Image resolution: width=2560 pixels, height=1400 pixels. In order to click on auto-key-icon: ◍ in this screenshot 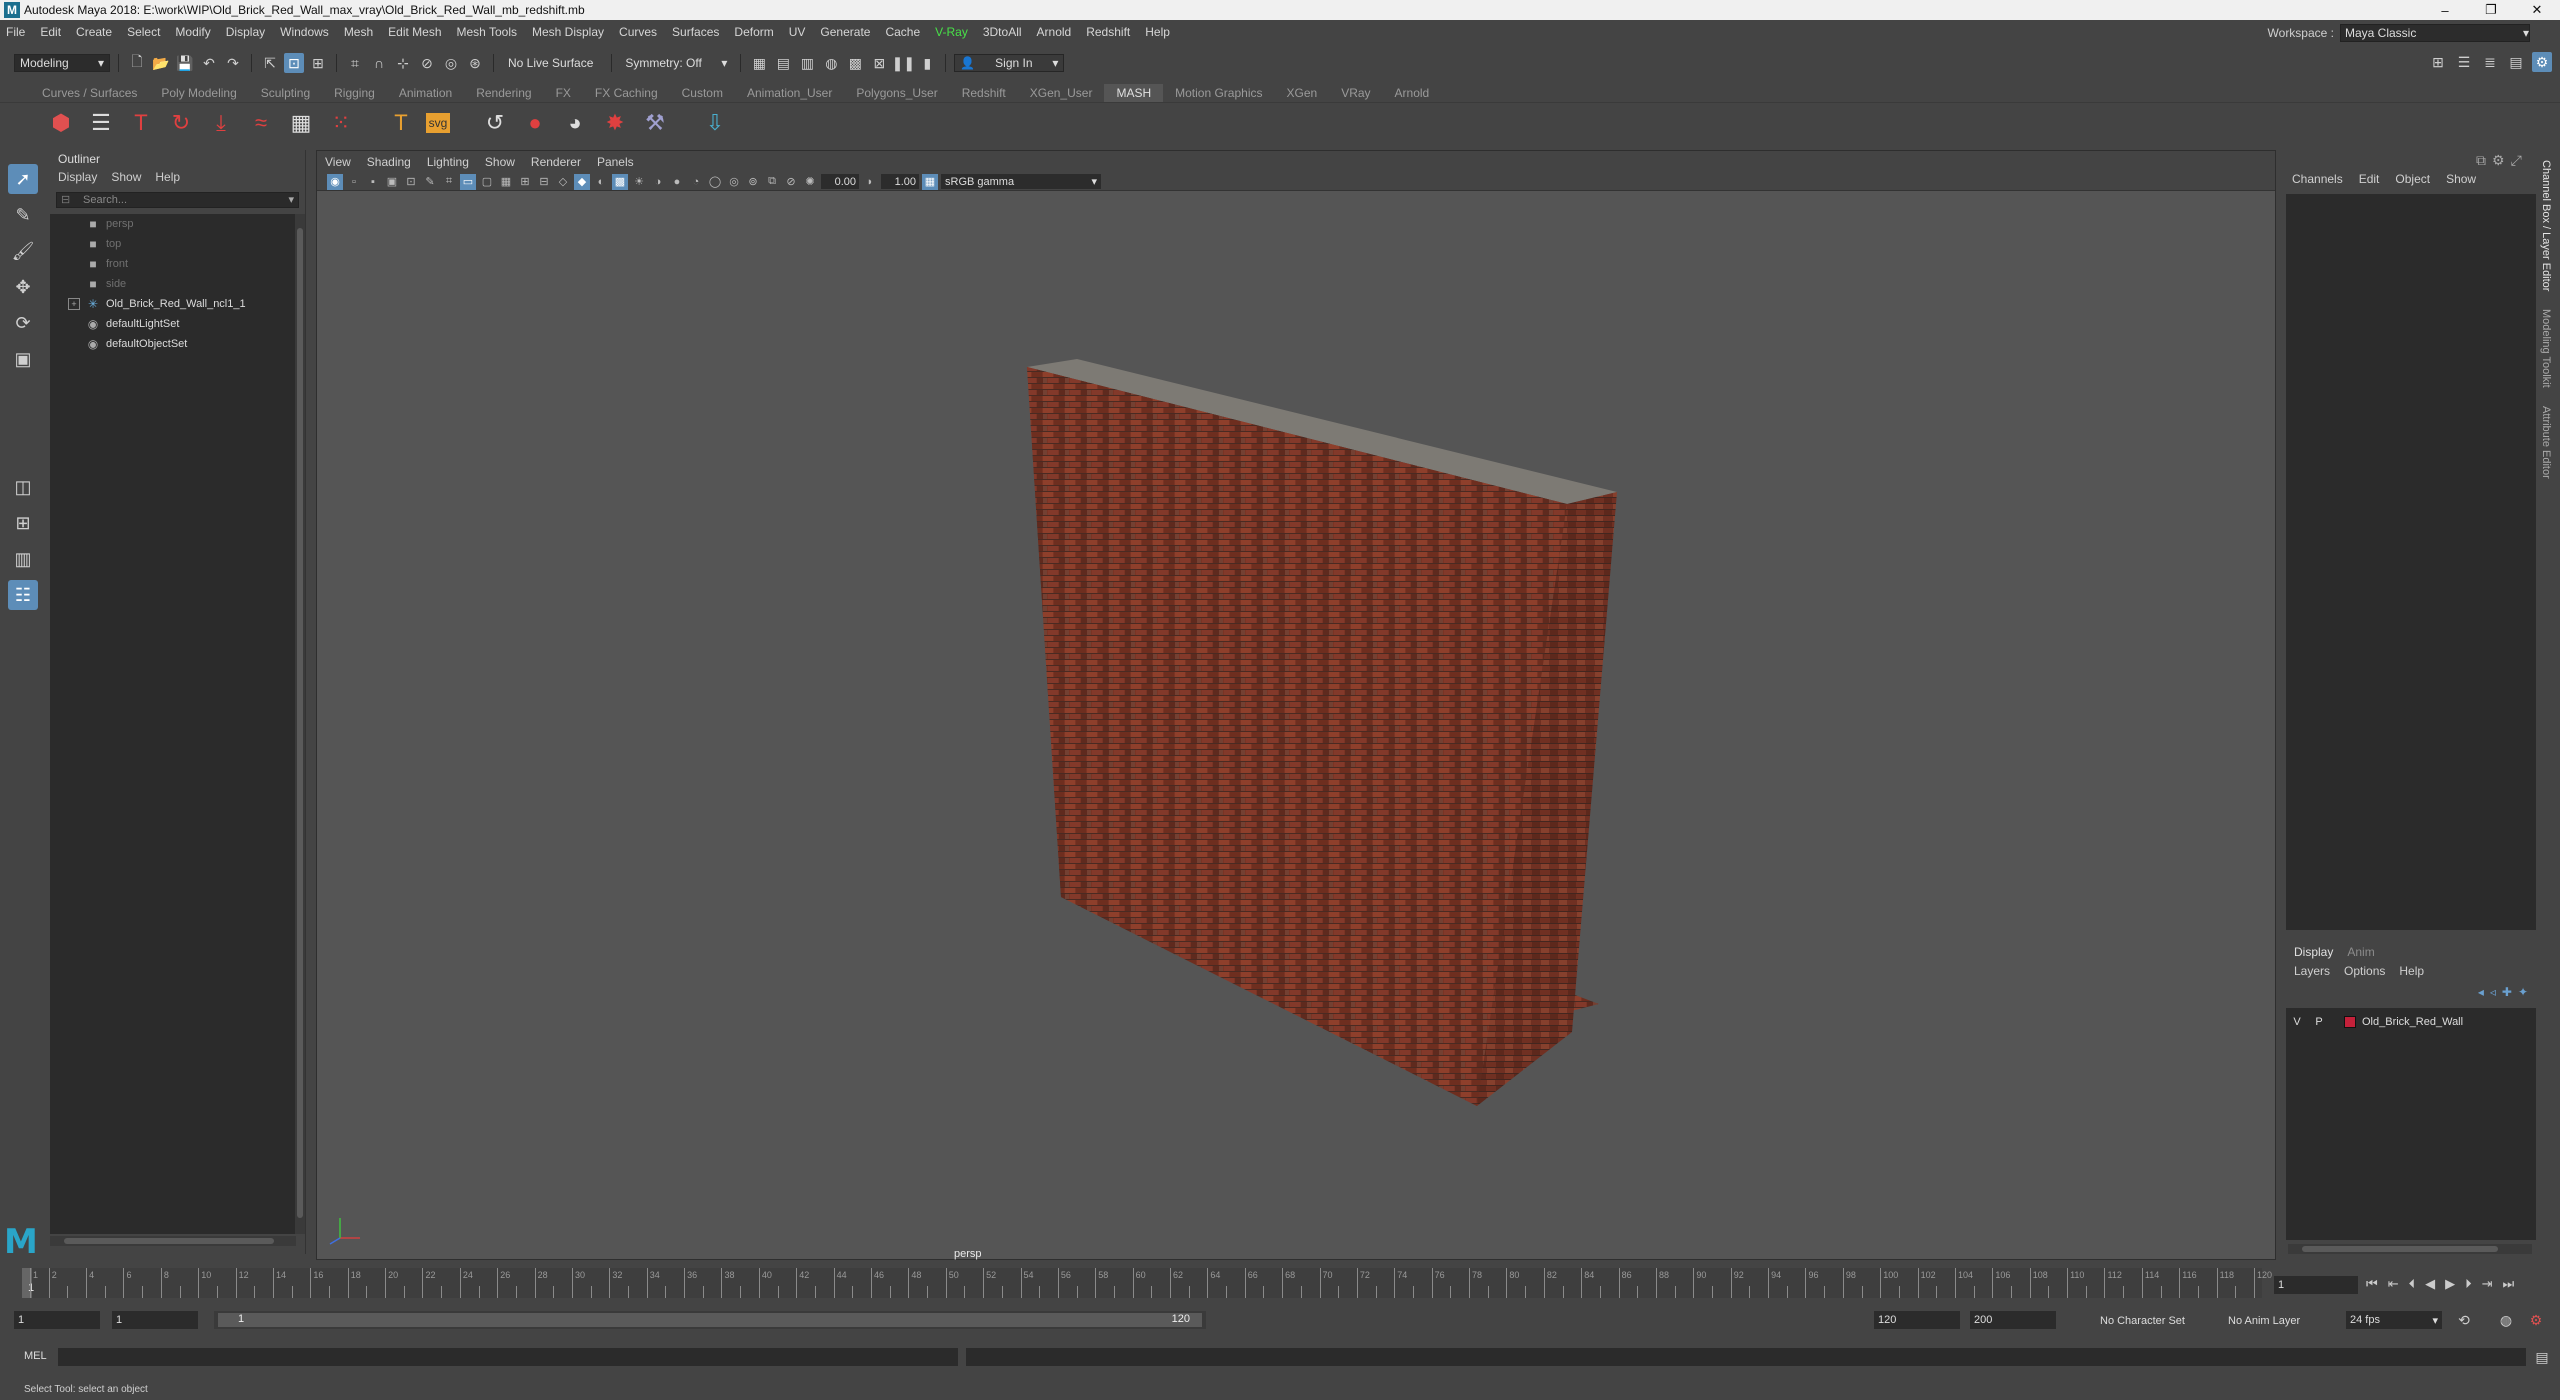, I will do `click(2506, 1320)`.